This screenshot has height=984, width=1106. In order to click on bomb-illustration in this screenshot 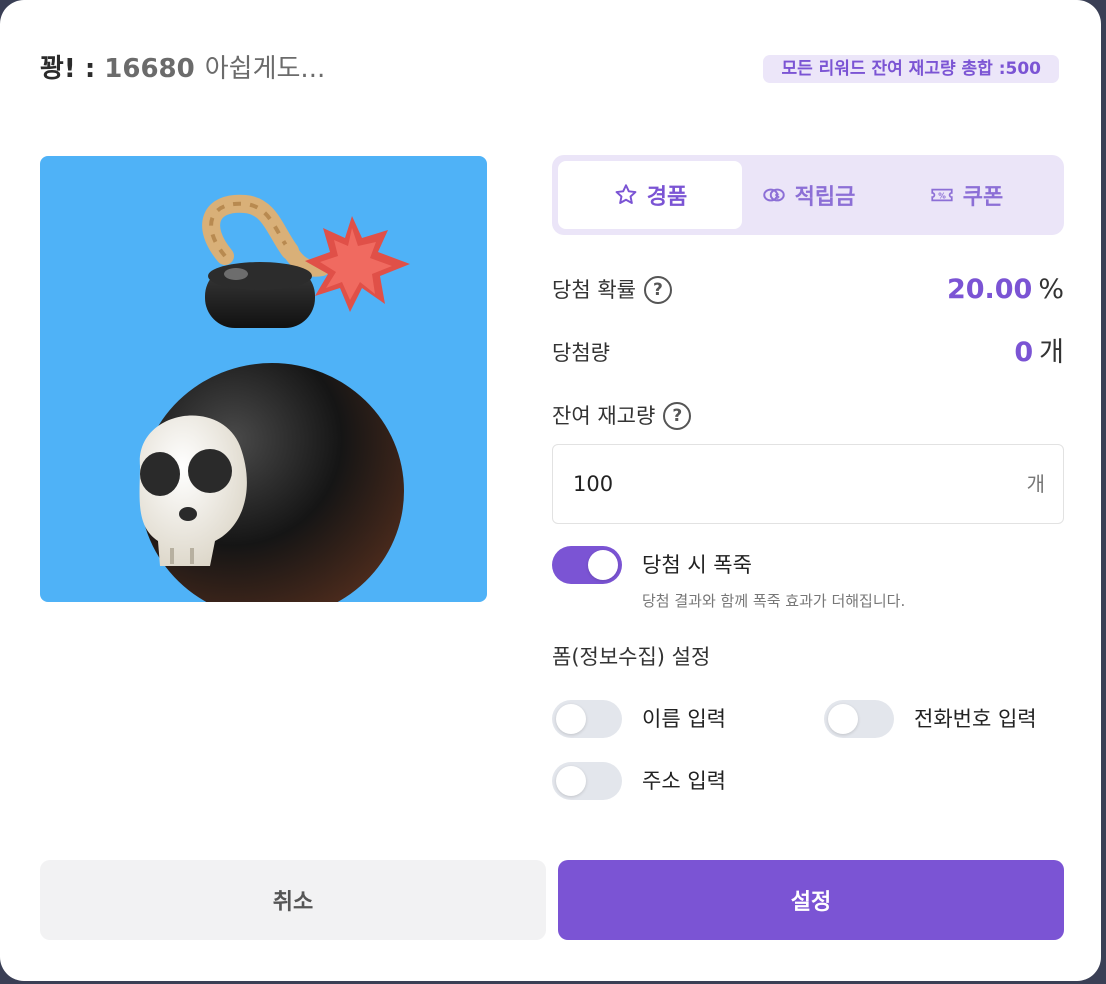, I will do `click(274, 398)`.